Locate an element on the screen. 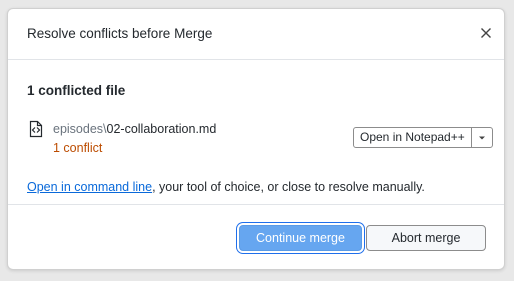 The image size is (514, 281). close-icon is located at coordinates (486, 33).